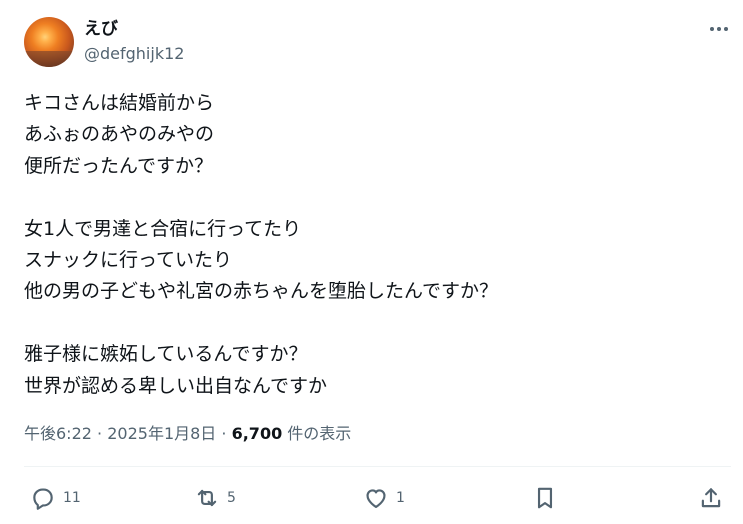  What do you see at coordinates (49, 59) in the screenshot?
I see `avatar-horizon` at bounding box center [49, 59].